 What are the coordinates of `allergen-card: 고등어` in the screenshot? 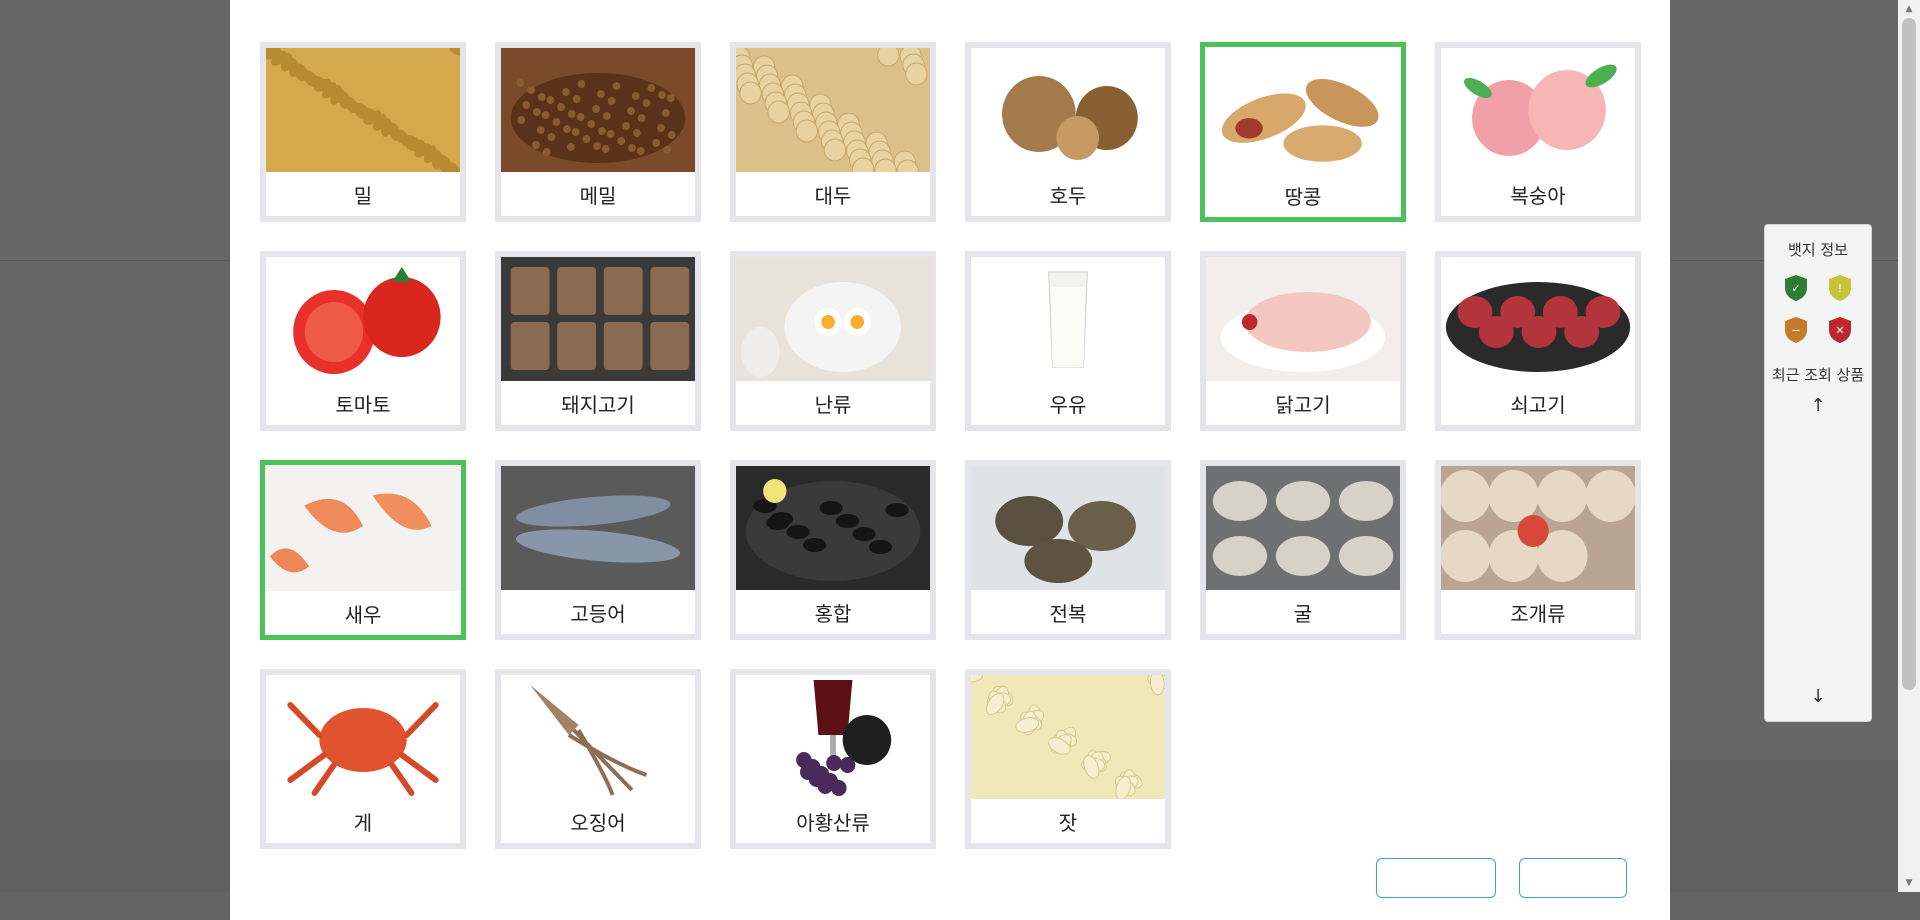 It's located at (598, 550).